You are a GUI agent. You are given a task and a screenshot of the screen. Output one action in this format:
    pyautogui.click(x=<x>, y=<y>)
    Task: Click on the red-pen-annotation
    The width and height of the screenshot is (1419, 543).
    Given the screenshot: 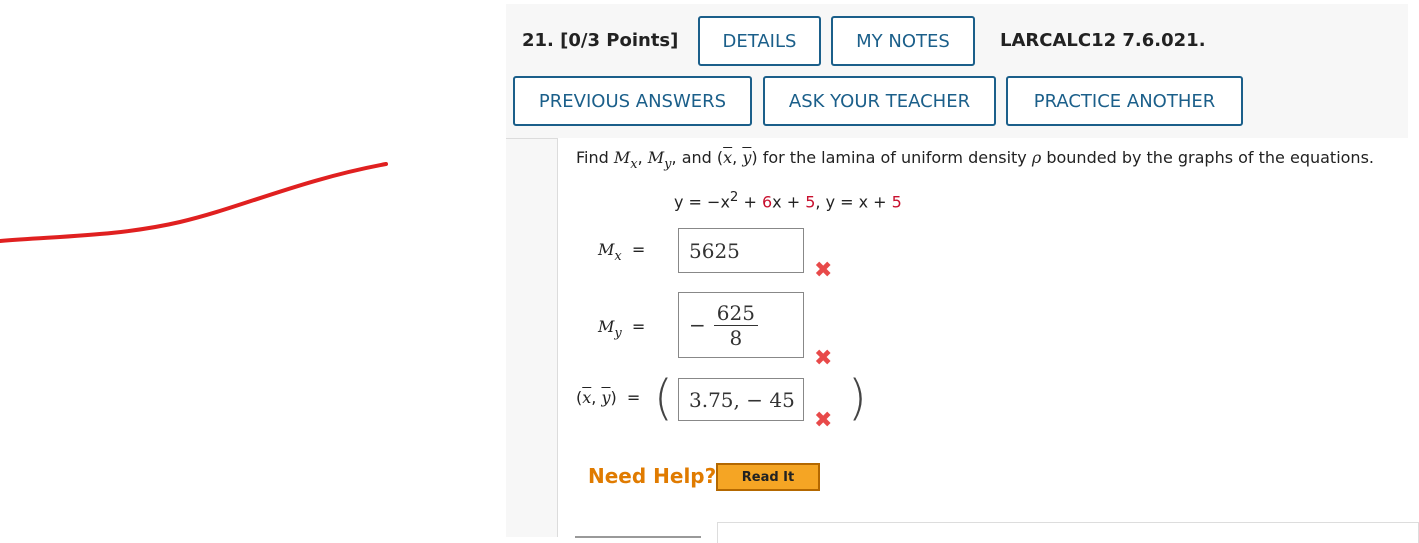 What is the action you would take?
    pyautogui.click(x=194, y=202)
    